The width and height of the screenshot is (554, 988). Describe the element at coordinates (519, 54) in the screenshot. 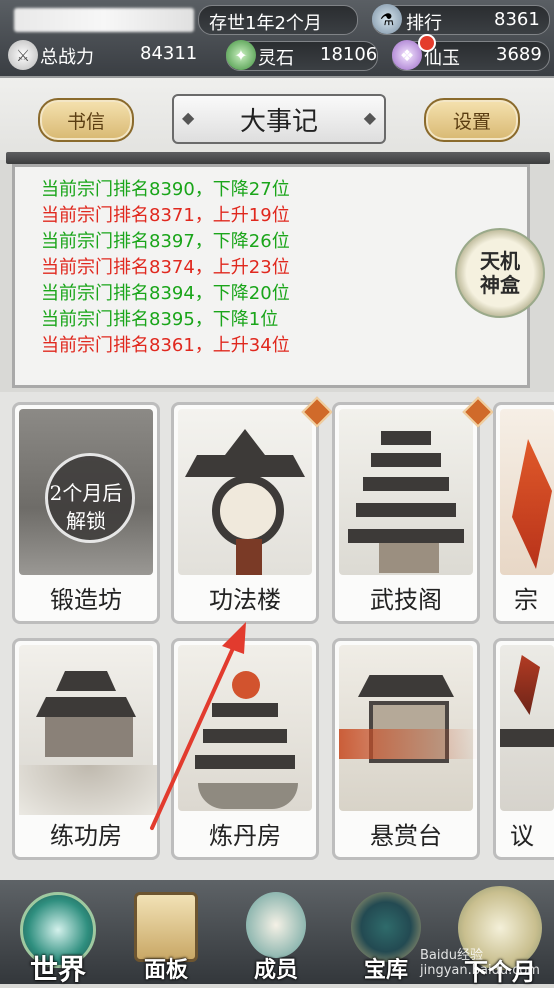

I see `jade-value: 3689` at that location.